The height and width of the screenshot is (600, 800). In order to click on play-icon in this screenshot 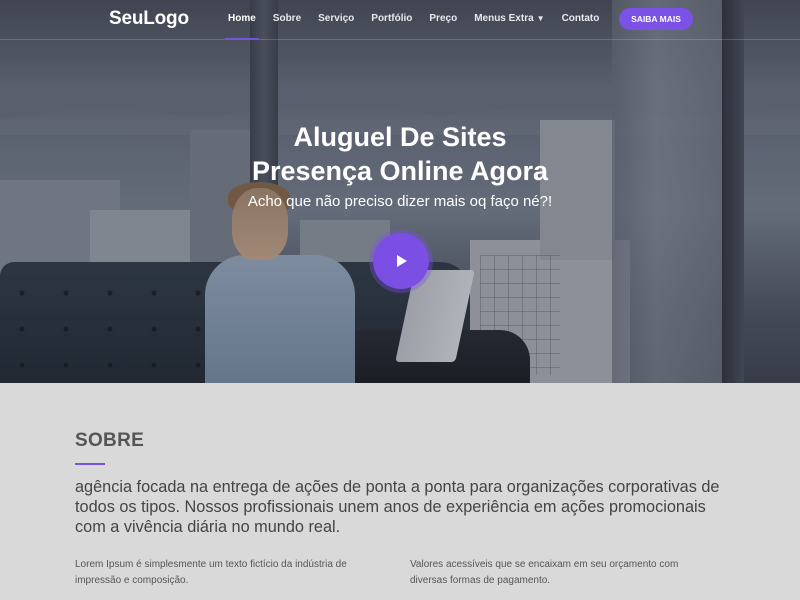, I will do `click(402, 261)`.